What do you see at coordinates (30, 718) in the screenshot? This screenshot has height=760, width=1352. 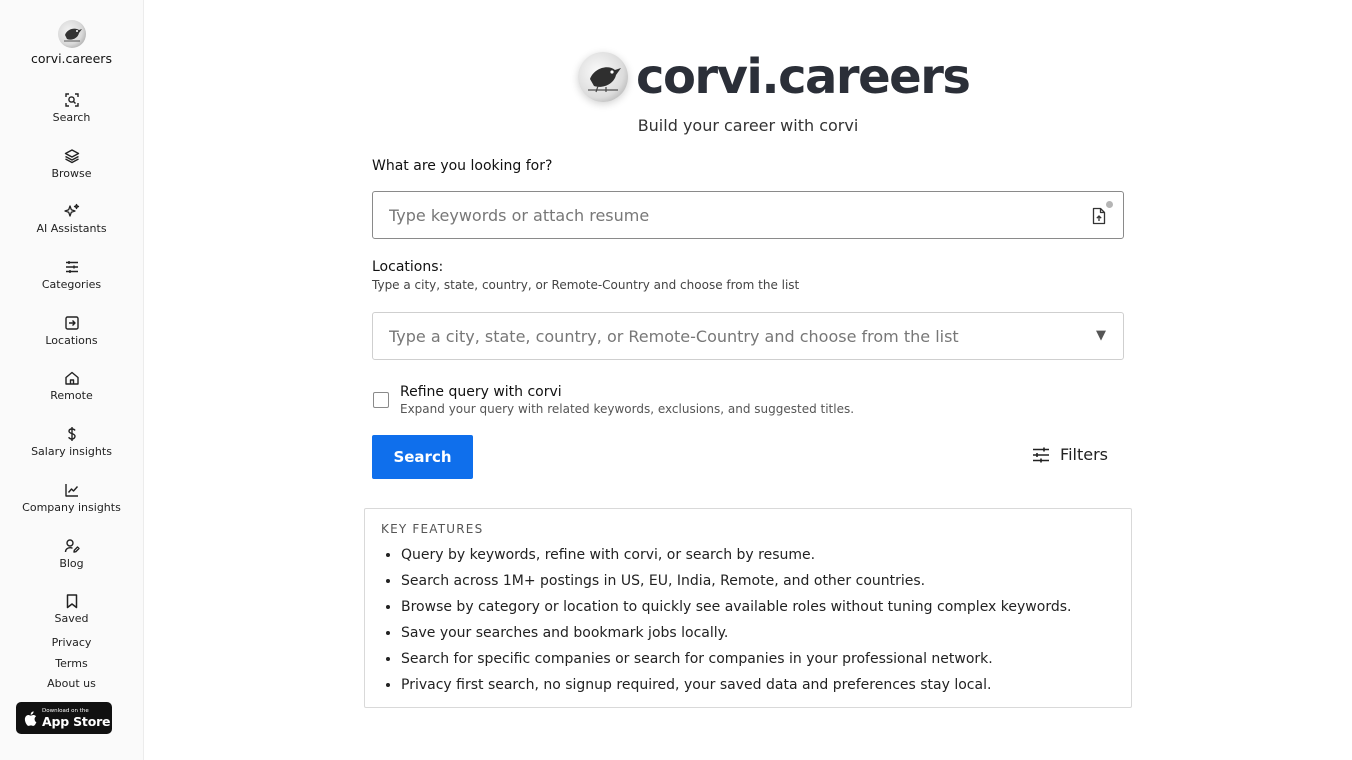 I see `apple-icon` at bounding box center [30, 718].